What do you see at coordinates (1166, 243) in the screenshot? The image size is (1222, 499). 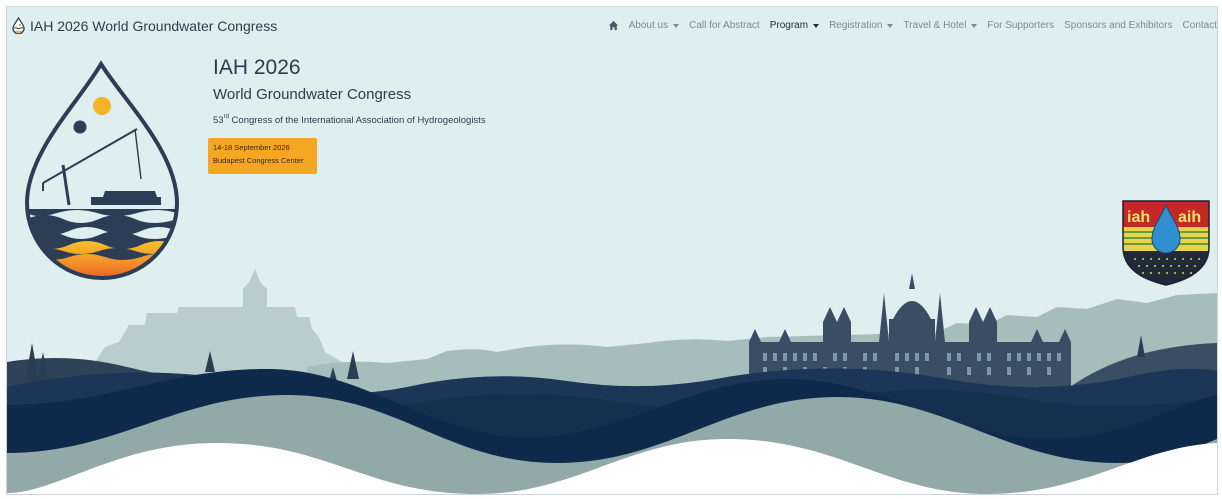 I see `iah-shield-logo: iah aih` at bounding box center [1166, 243].